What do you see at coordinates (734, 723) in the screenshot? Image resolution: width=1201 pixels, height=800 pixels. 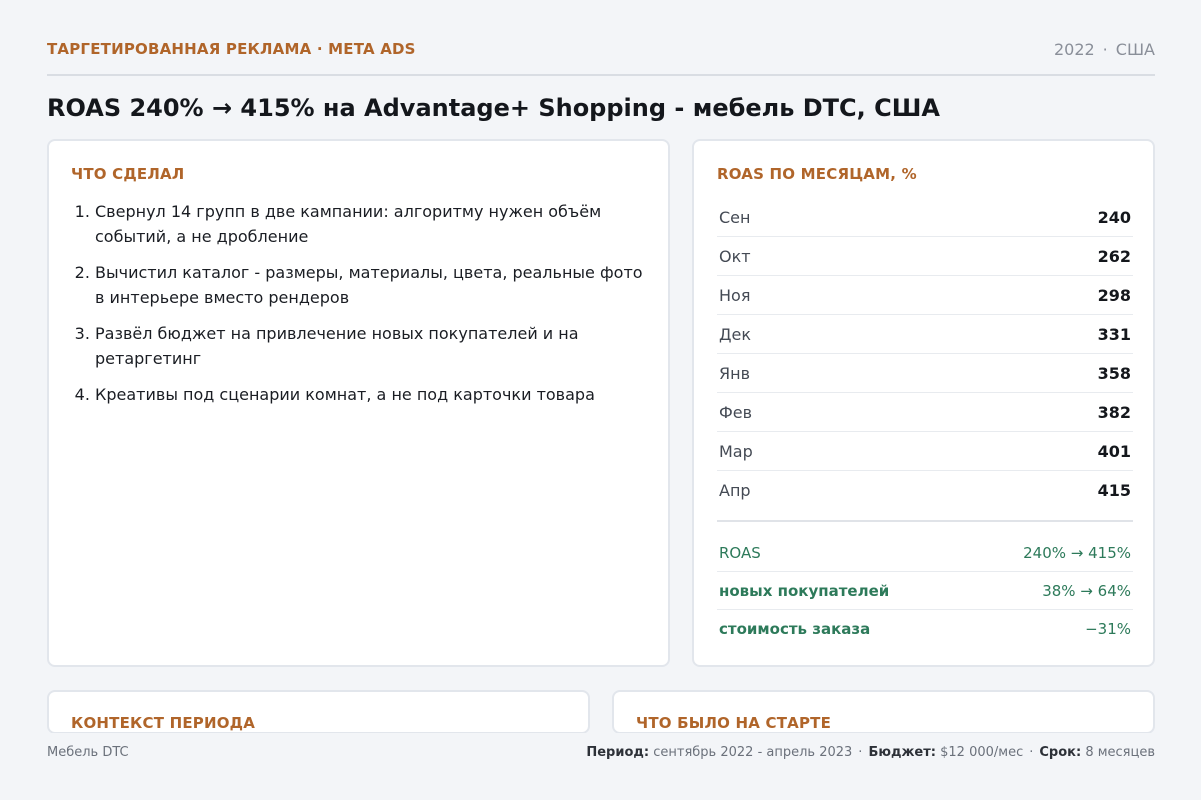 I see `starting-point-heading: ЧТО БЫЛО НА СТАРТЕ` at bounding box center [734, 723].